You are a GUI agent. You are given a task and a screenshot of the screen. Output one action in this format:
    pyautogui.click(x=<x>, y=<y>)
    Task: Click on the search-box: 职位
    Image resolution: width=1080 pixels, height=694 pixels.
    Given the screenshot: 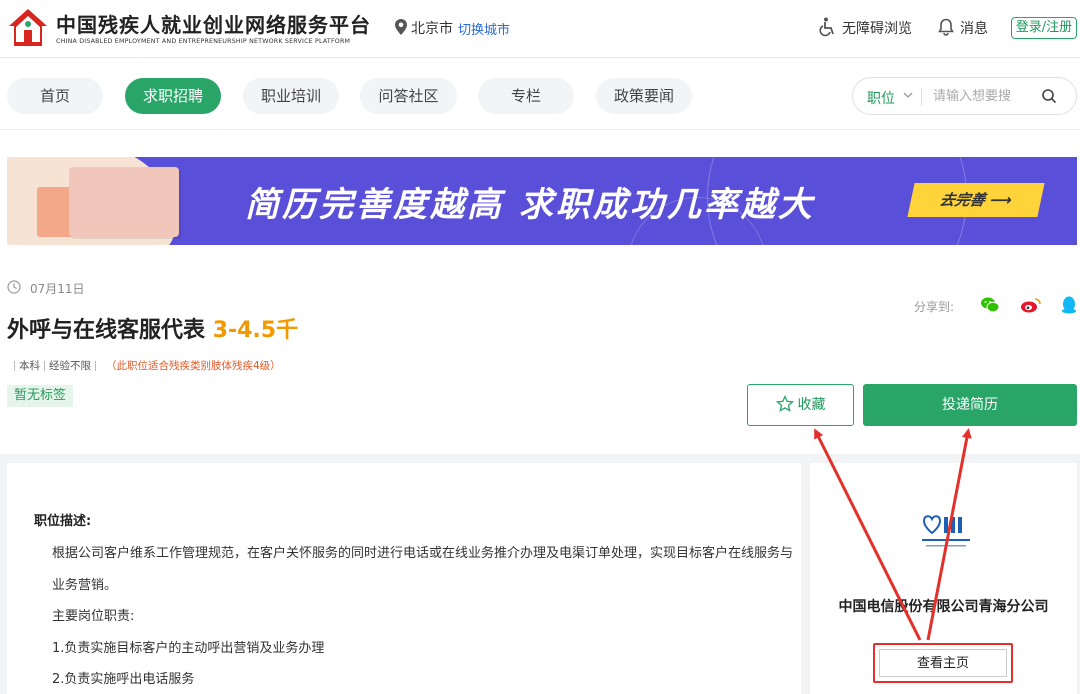 What is the action you would take?
    pyautogui.click(x=964, y=96)
    